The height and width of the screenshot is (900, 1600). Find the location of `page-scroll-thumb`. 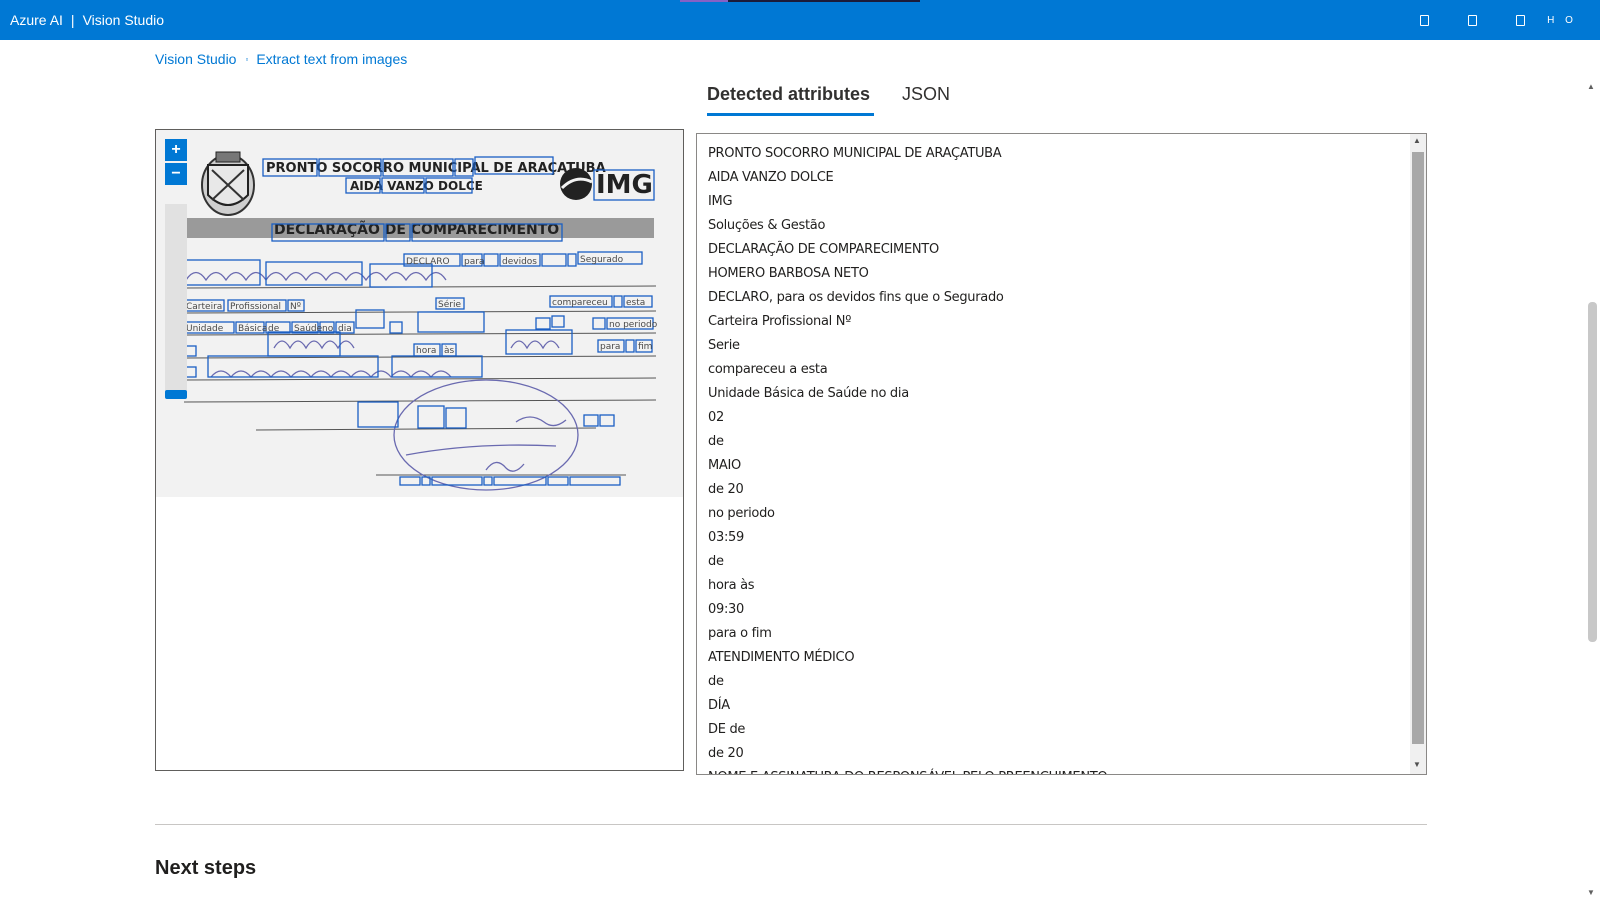

page-scroll-thumb is located at coordinates (1592, 472).